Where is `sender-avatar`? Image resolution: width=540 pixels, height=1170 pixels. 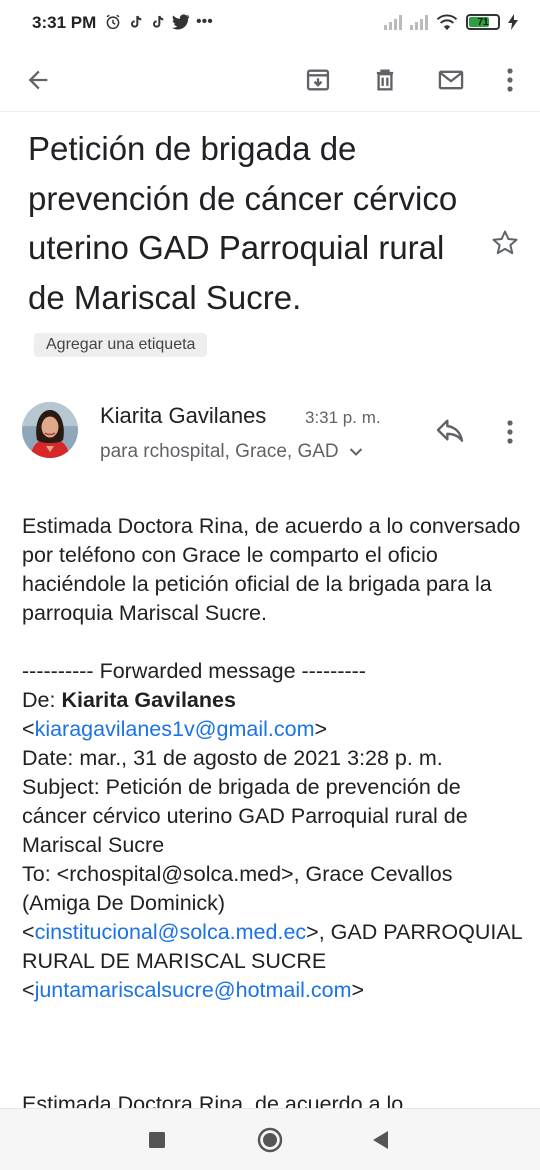 sender-avatar is located at coordinates (50, 430).